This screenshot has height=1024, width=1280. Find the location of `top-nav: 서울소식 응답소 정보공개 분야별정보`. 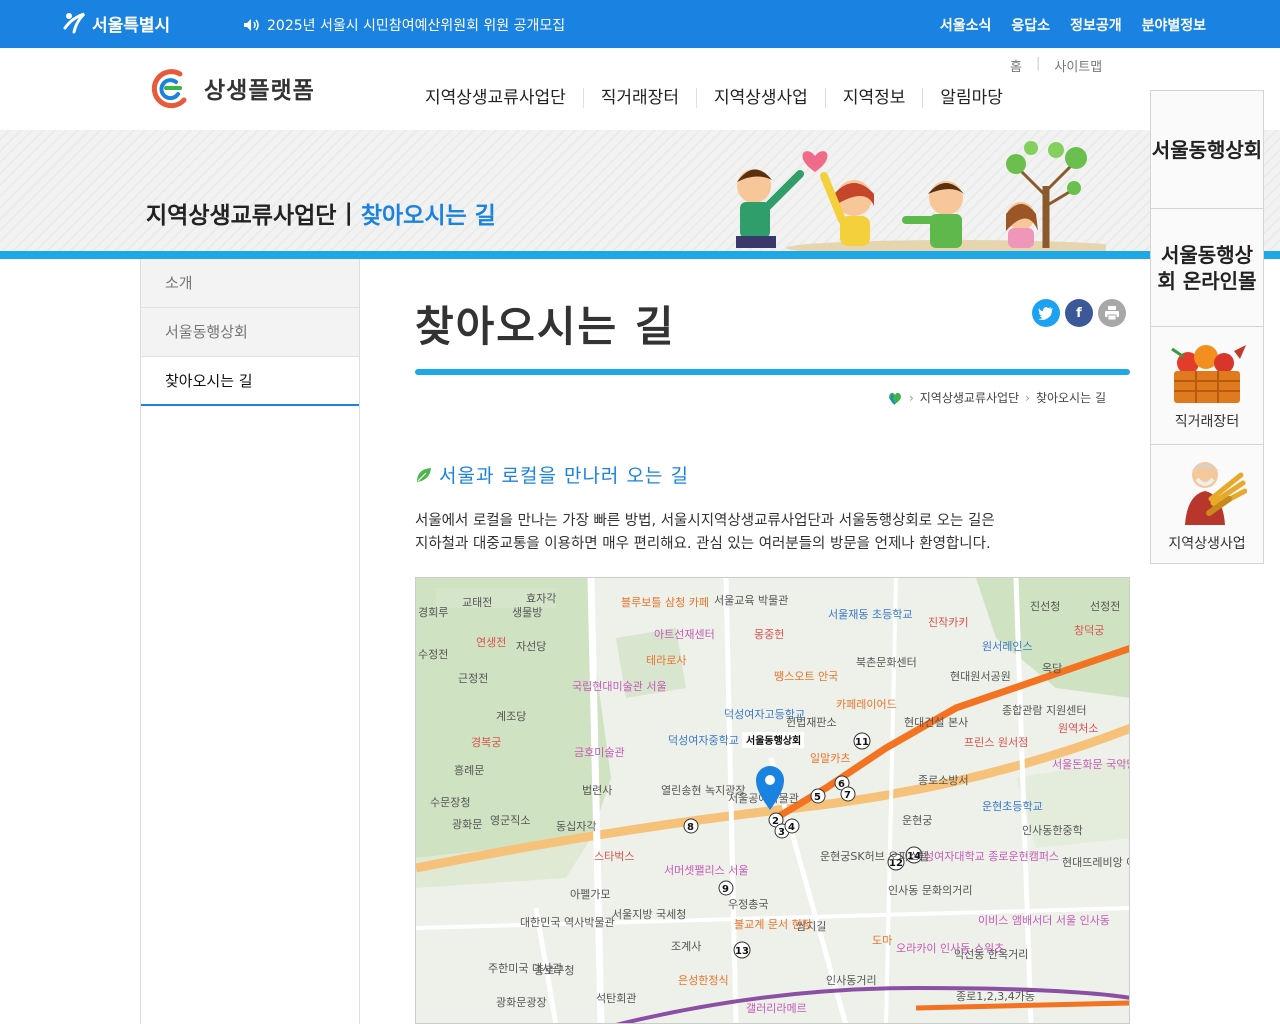

top-nav: 서울소식 응답소 정보공개 분야별정보 is located at coordinates (1073, 25).